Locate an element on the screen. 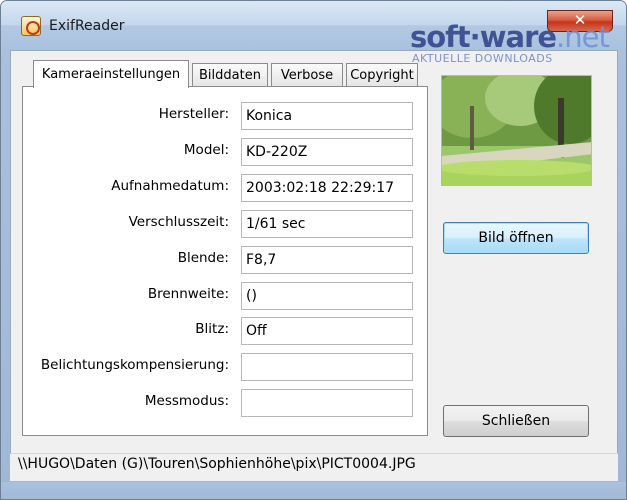 The width and height of the screenshot is (627, 500). close-button: Schließen is located at coordinates (516, 421).